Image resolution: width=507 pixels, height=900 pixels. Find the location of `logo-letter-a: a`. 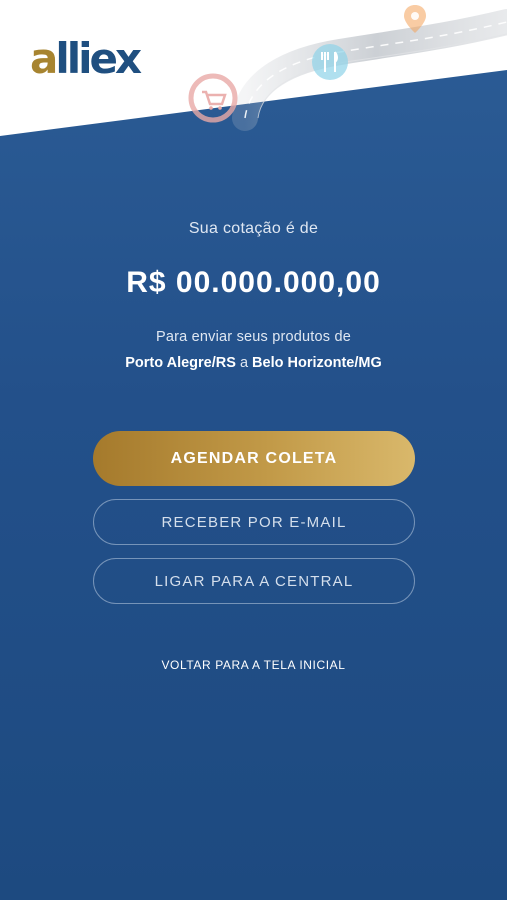

logo-letter-a: a is located at coordinates (44, 58).